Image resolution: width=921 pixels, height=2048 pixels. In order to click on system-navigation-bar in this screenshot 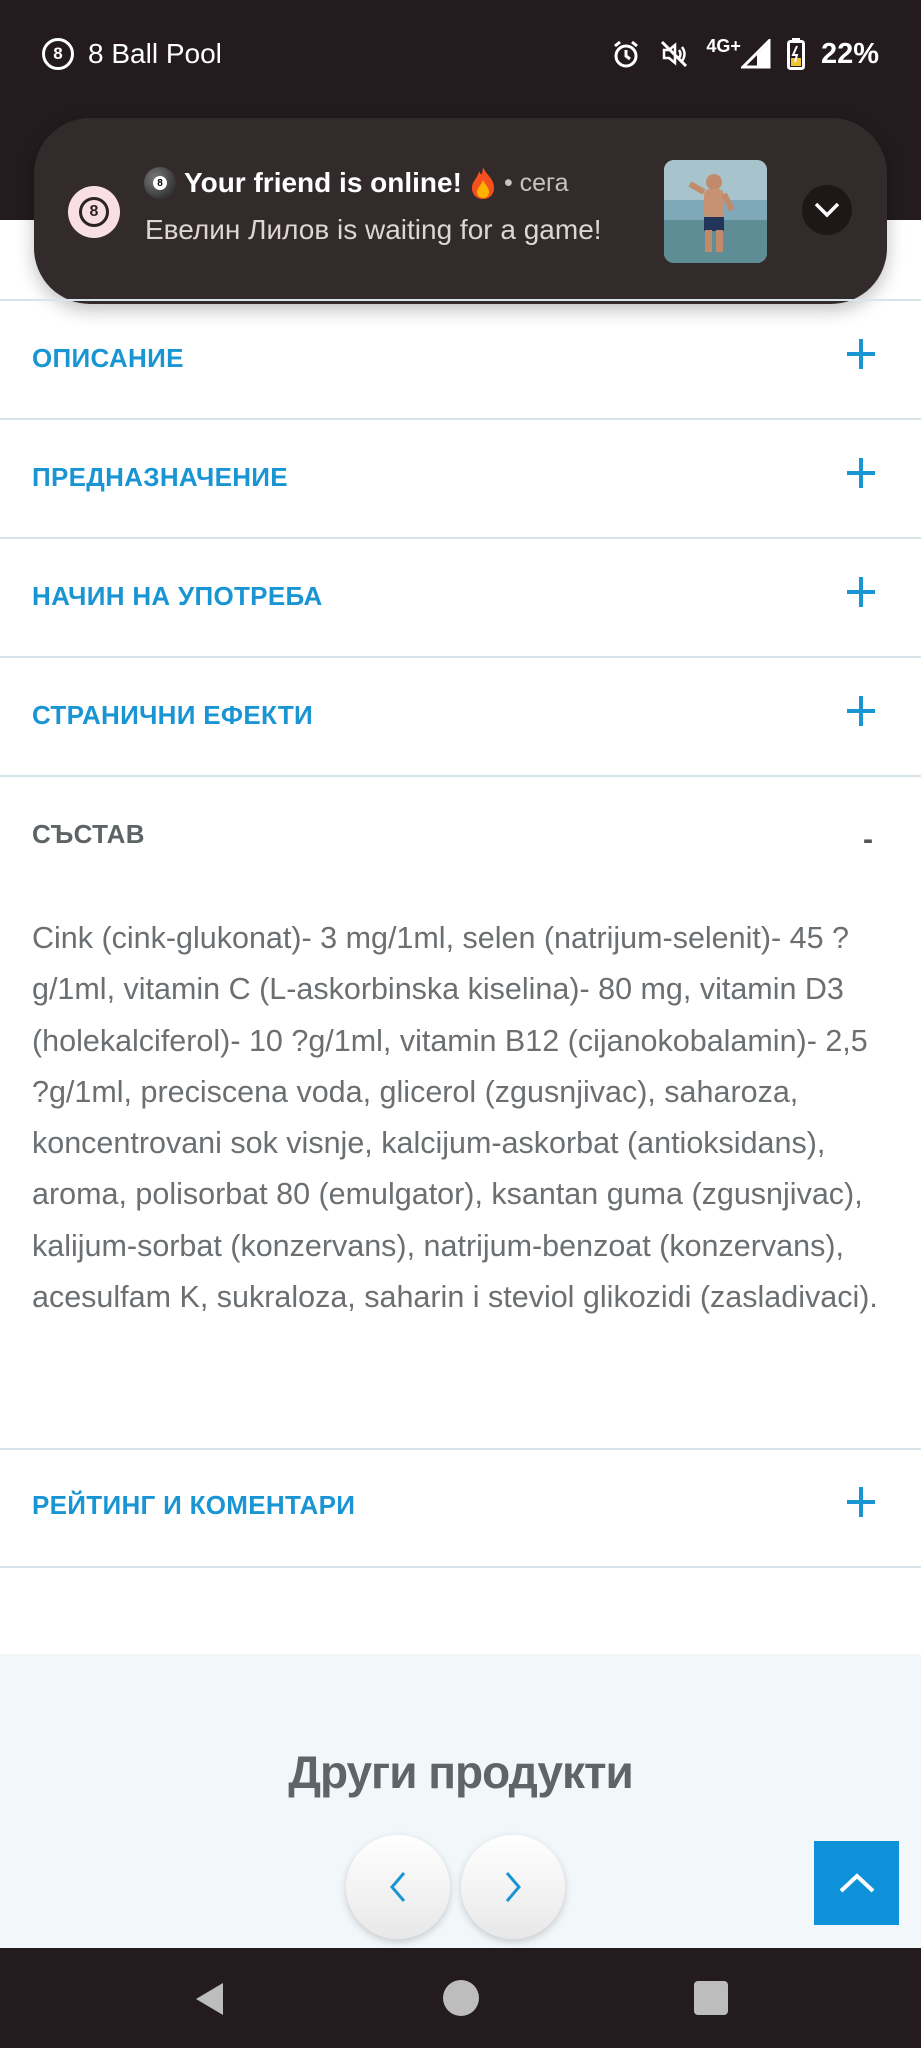, I will do `click(460, 1998)`.